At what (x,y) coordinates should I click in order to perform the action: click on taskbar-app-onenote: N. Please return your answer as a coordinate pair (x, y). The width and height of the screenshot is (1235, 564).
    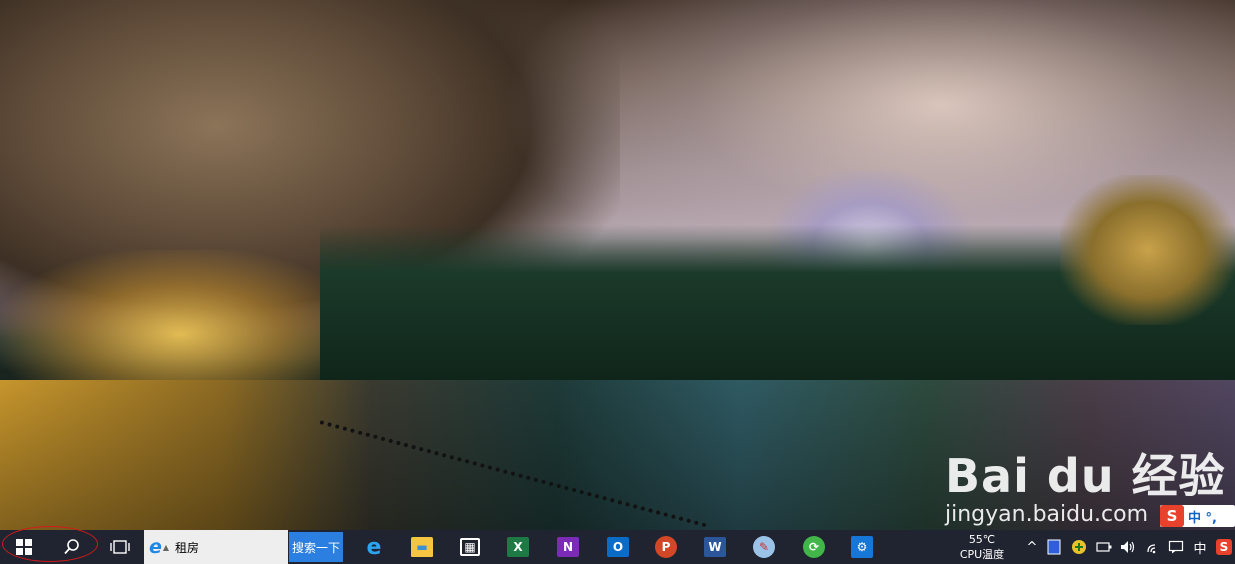
    Looking at the image, I should click on (568, 547).